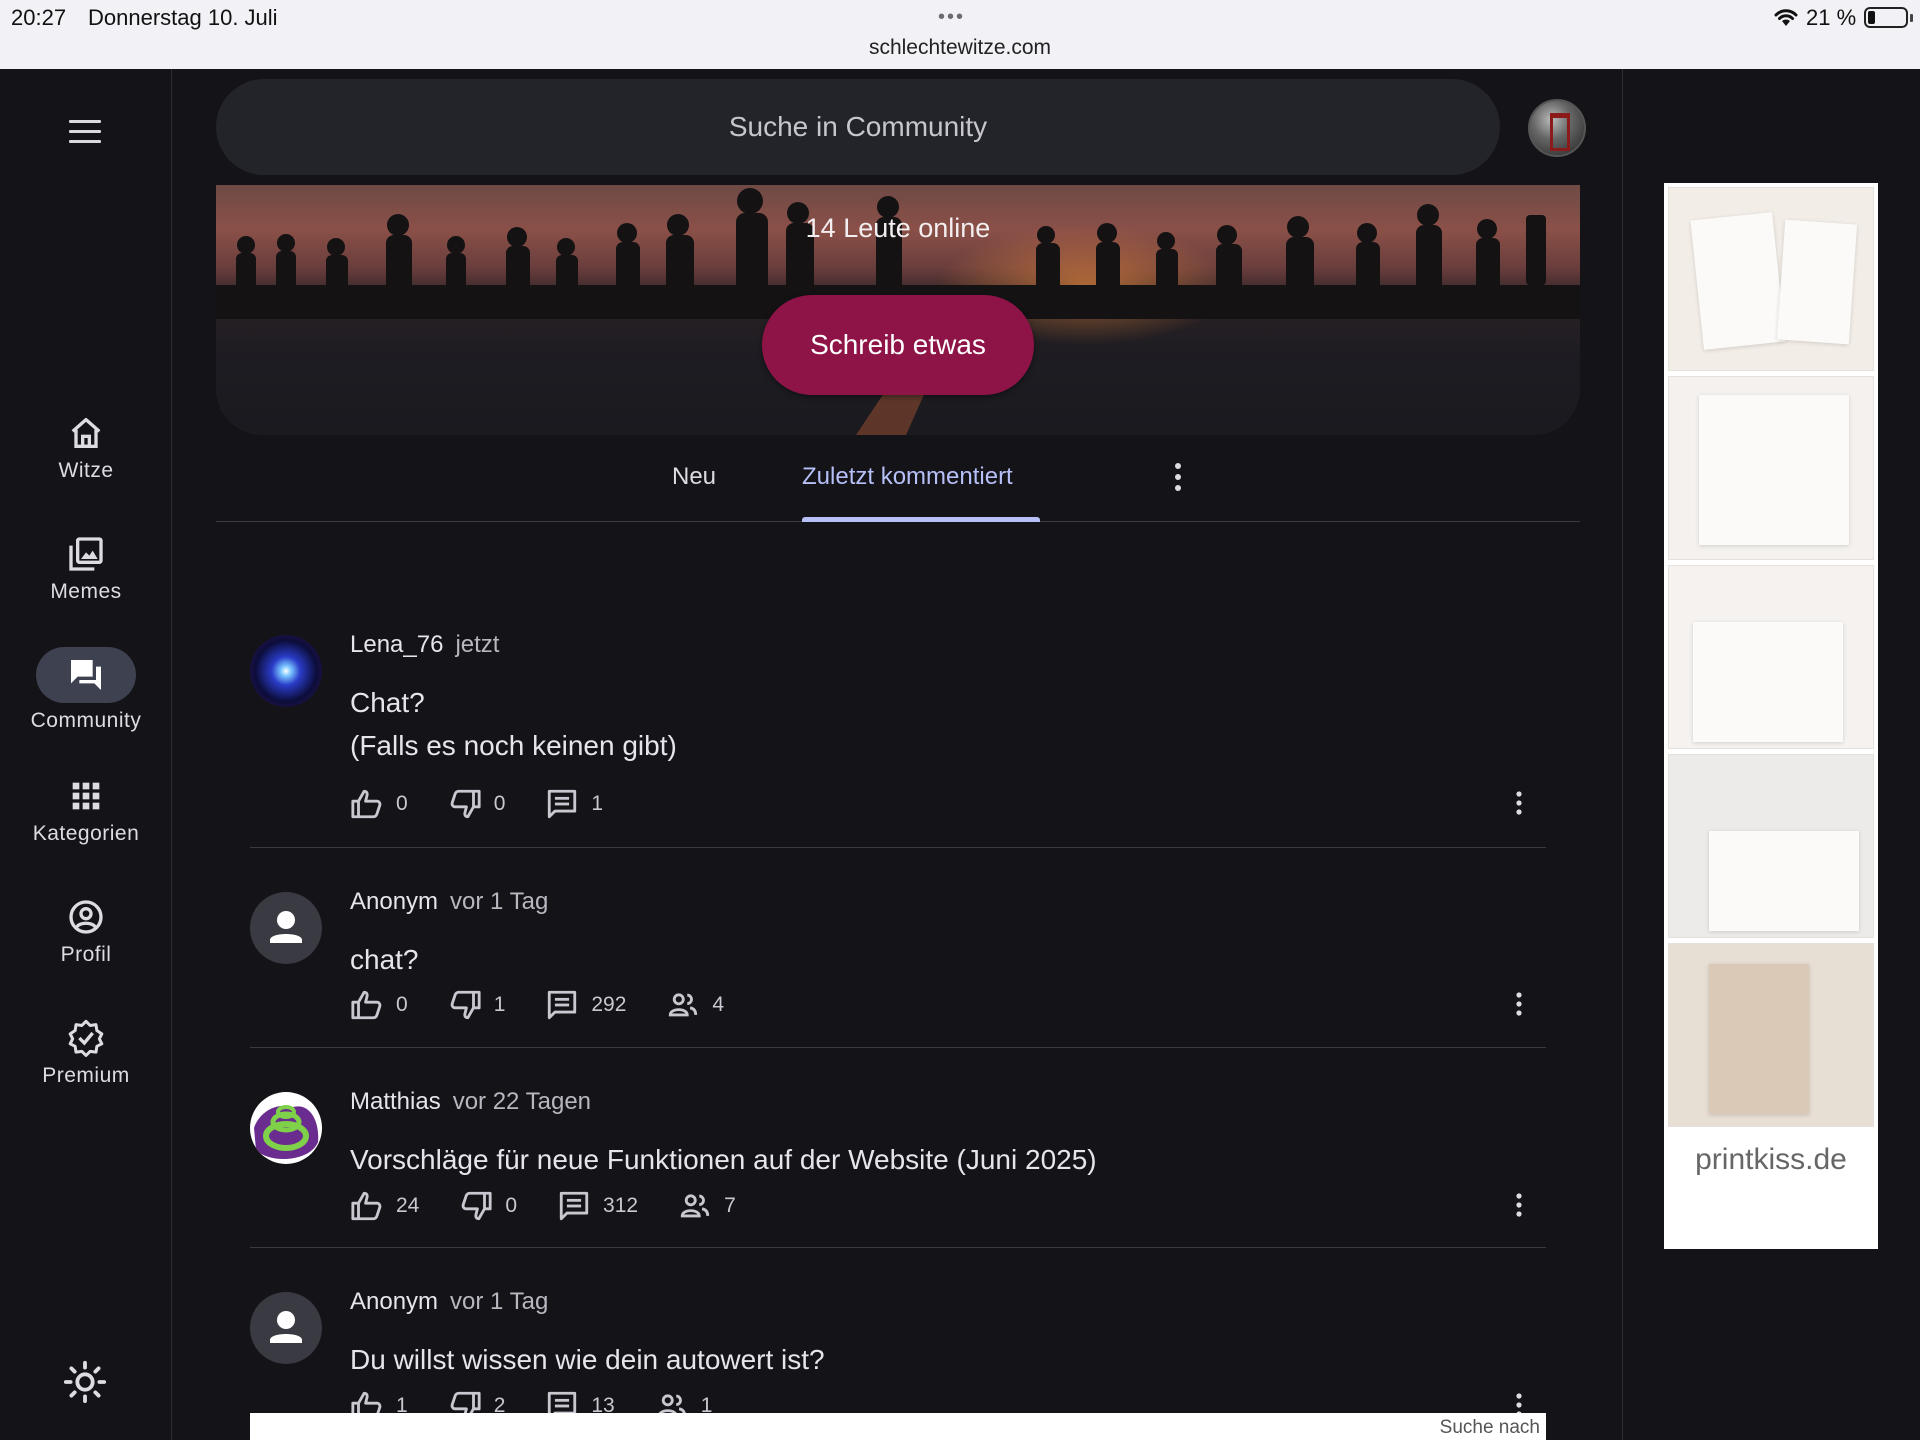 This screenshot has width=1920, height=1440. I want to click on like-button: 24, so click(384, 1206).